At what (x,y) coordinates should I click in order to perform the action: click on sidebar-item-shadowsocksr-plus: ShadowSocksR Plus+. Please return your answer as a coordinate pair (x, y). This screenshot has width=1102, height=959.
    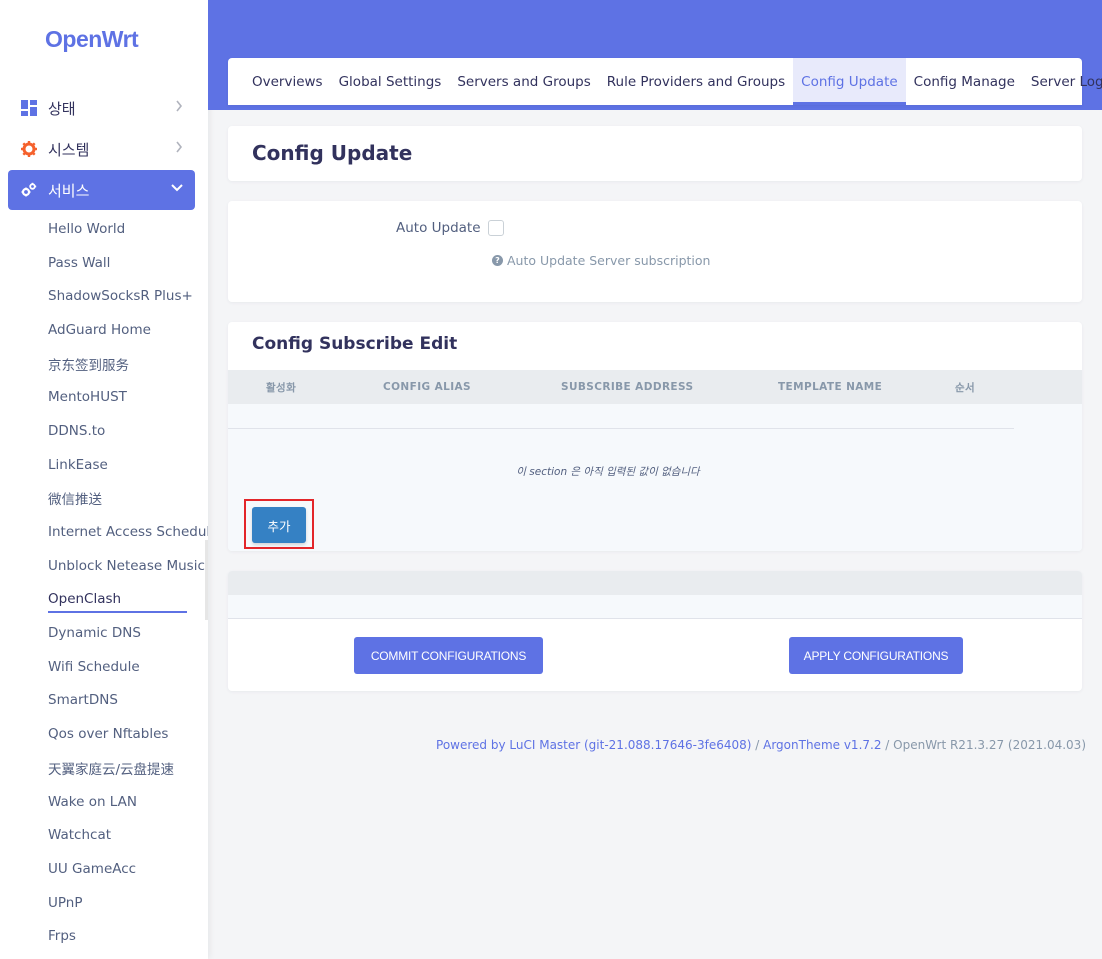
    Looking at the image, I should click on (128, 296).